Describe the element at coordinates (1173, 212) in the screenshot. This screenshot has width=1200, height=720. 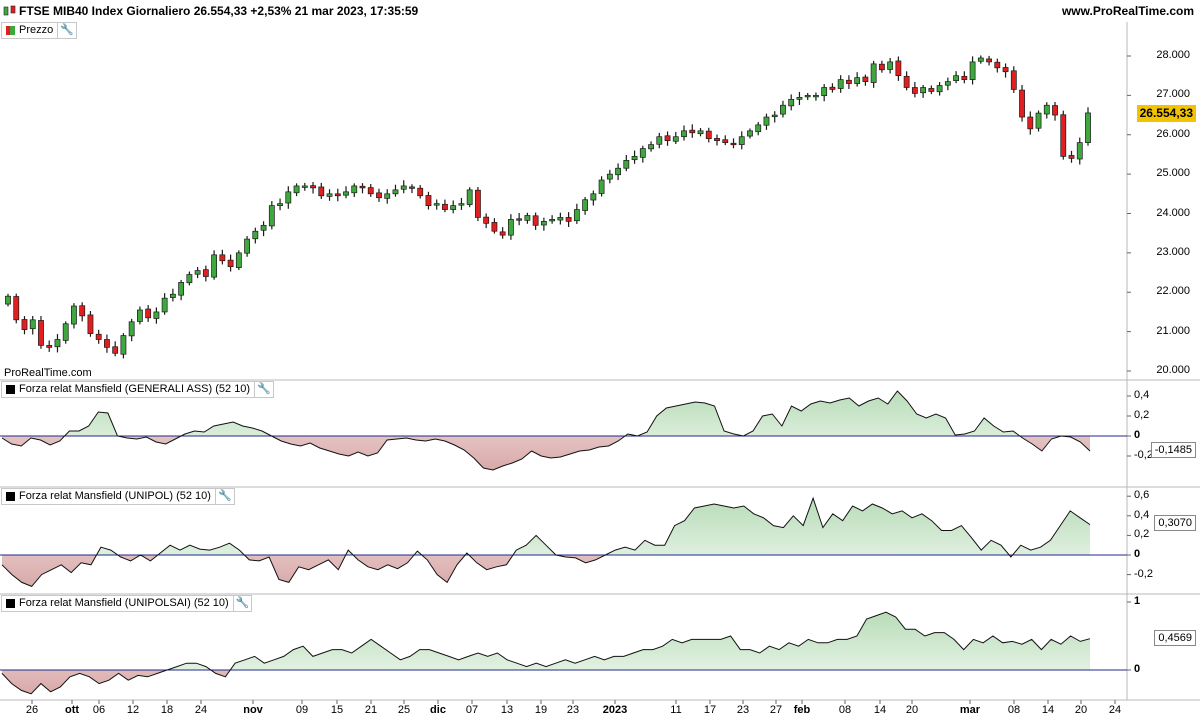
I see `price-tick-label: 24.000` at that location.